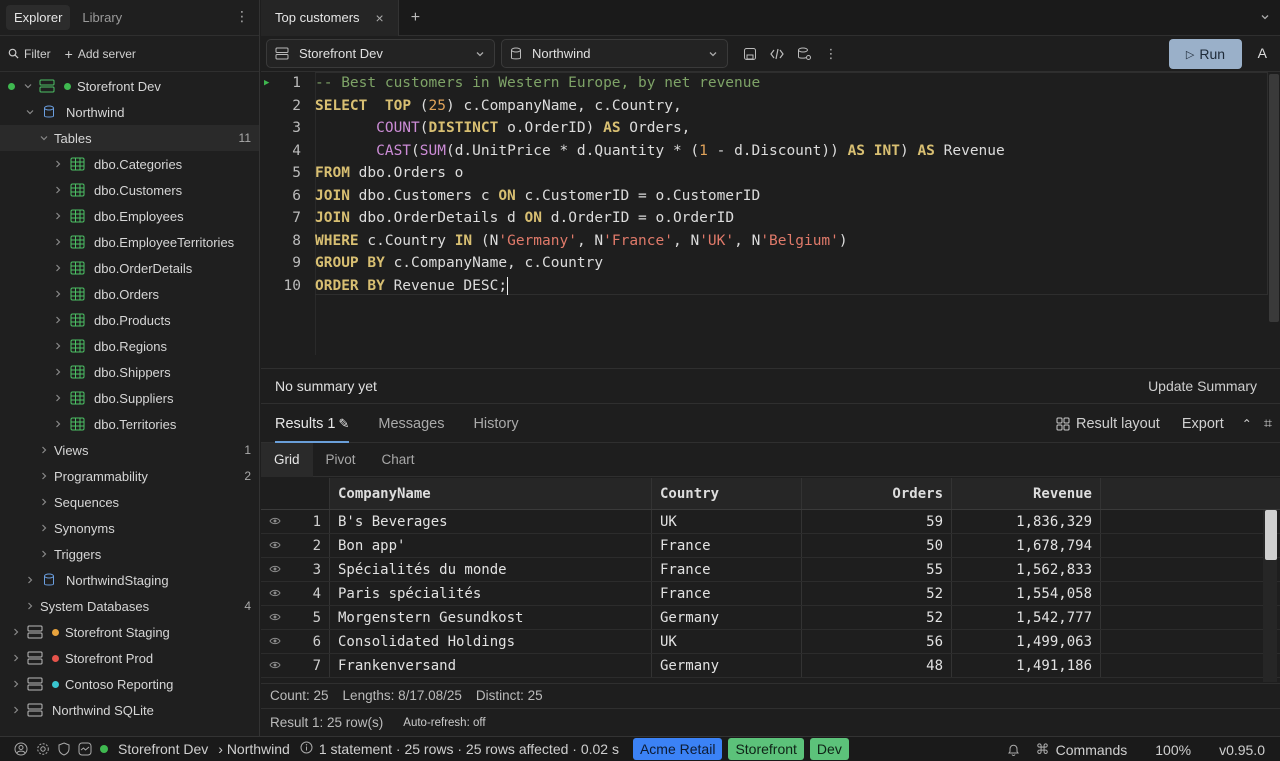  What do you see at coordinates (1247, 424) in the screenshot?
I see `chevron-up-icon: ⌃` at bounding box center [1247, 424].